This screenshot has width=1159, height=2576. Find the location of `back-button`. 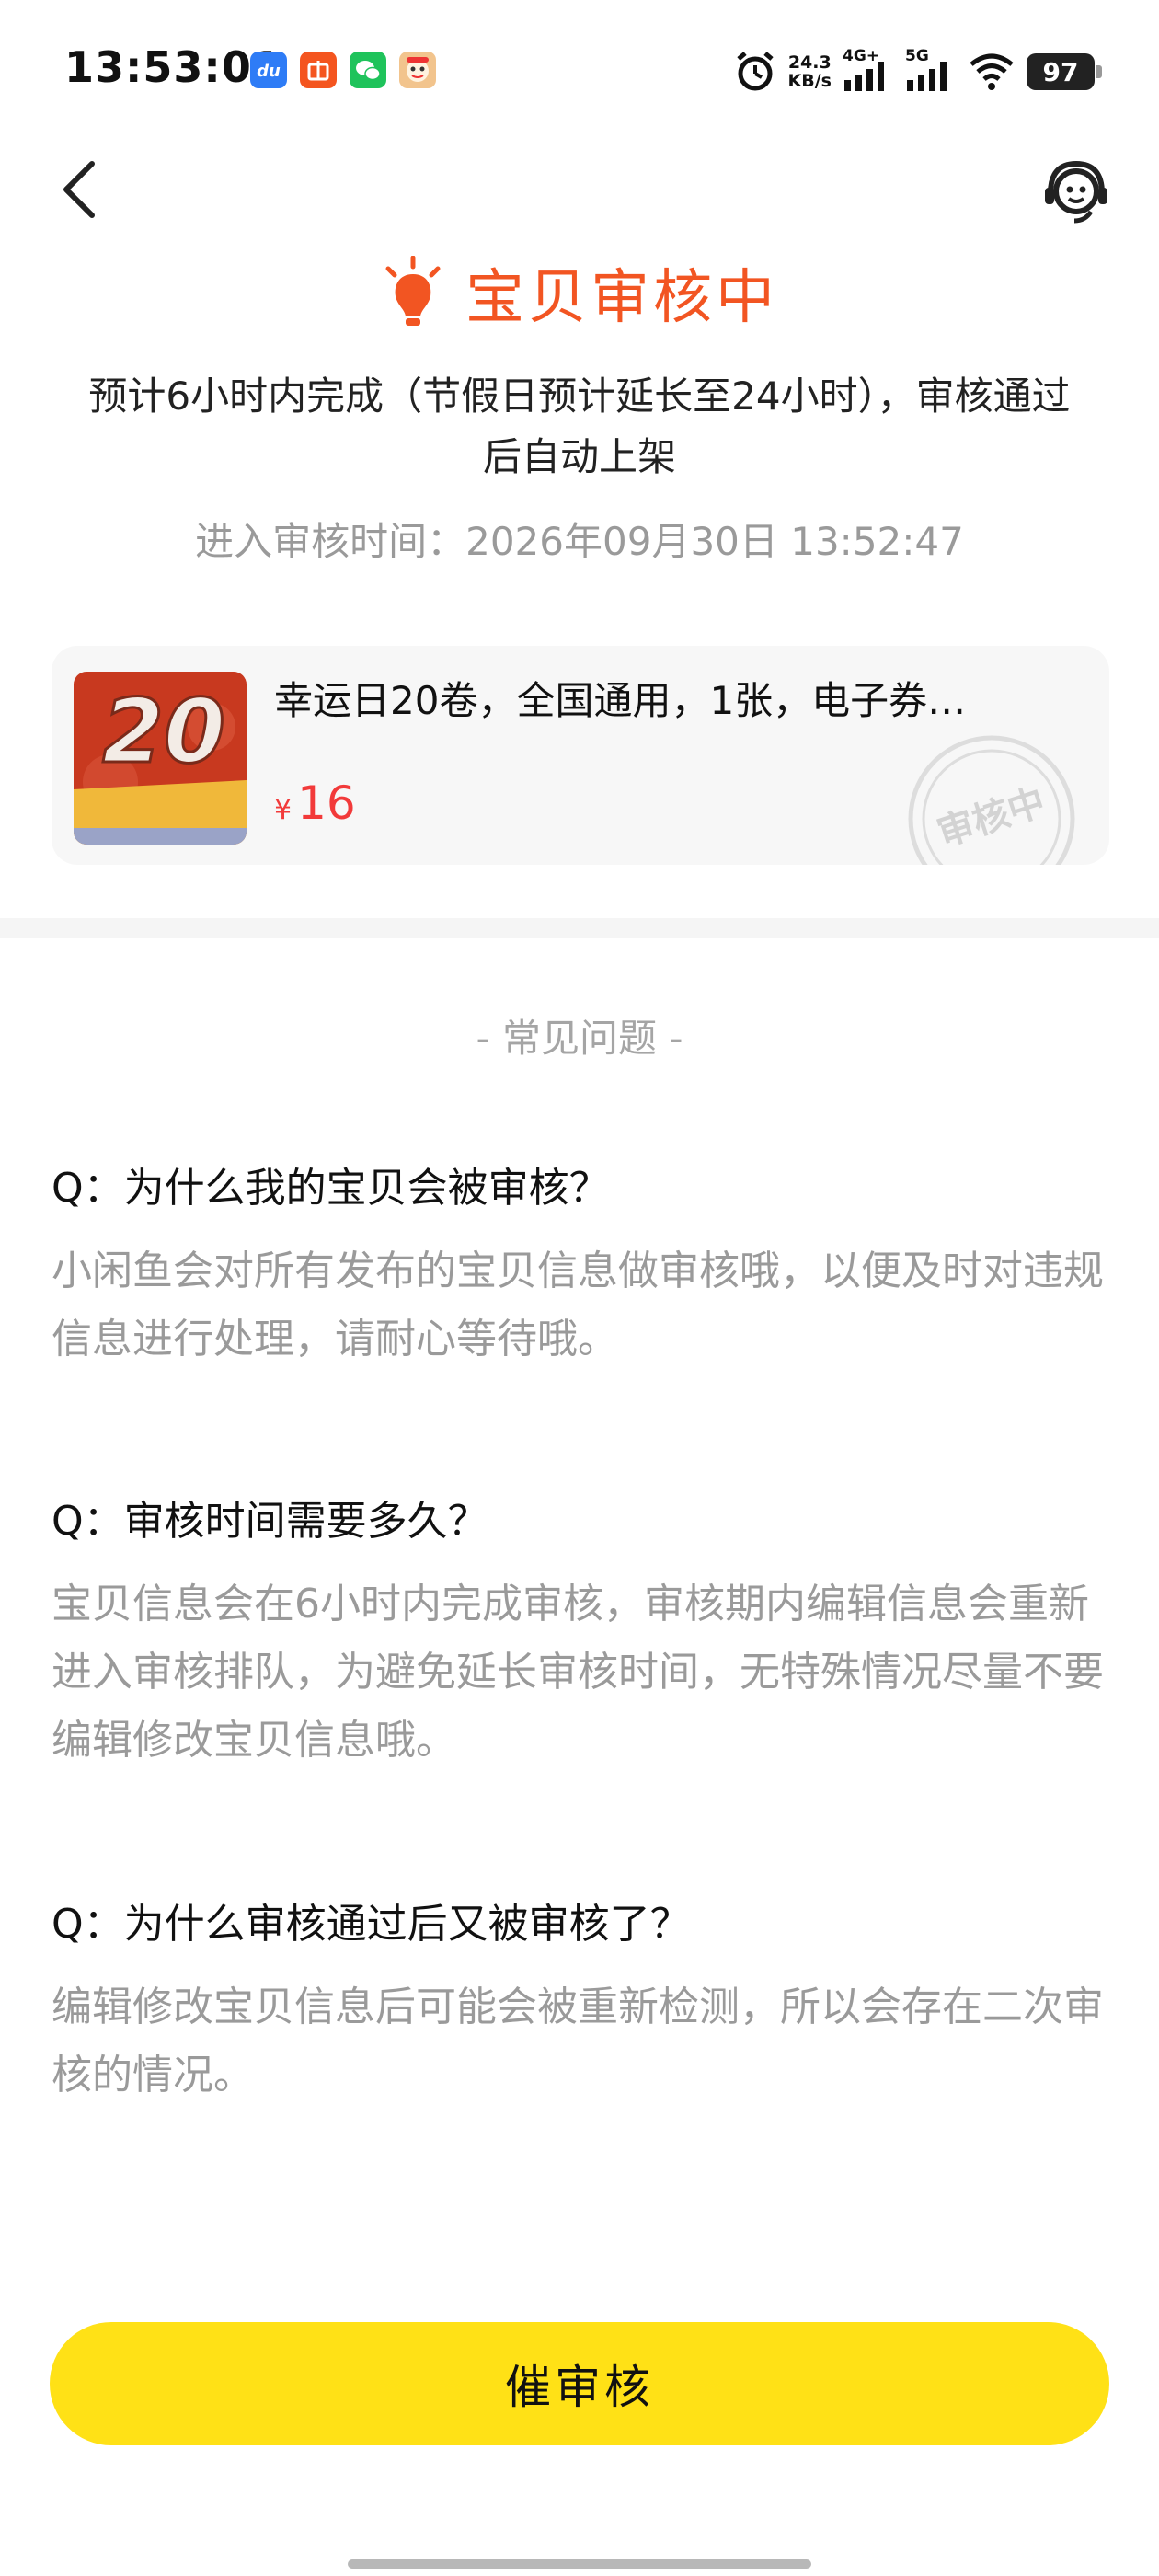

back-button is located at coordinates (81, 188).